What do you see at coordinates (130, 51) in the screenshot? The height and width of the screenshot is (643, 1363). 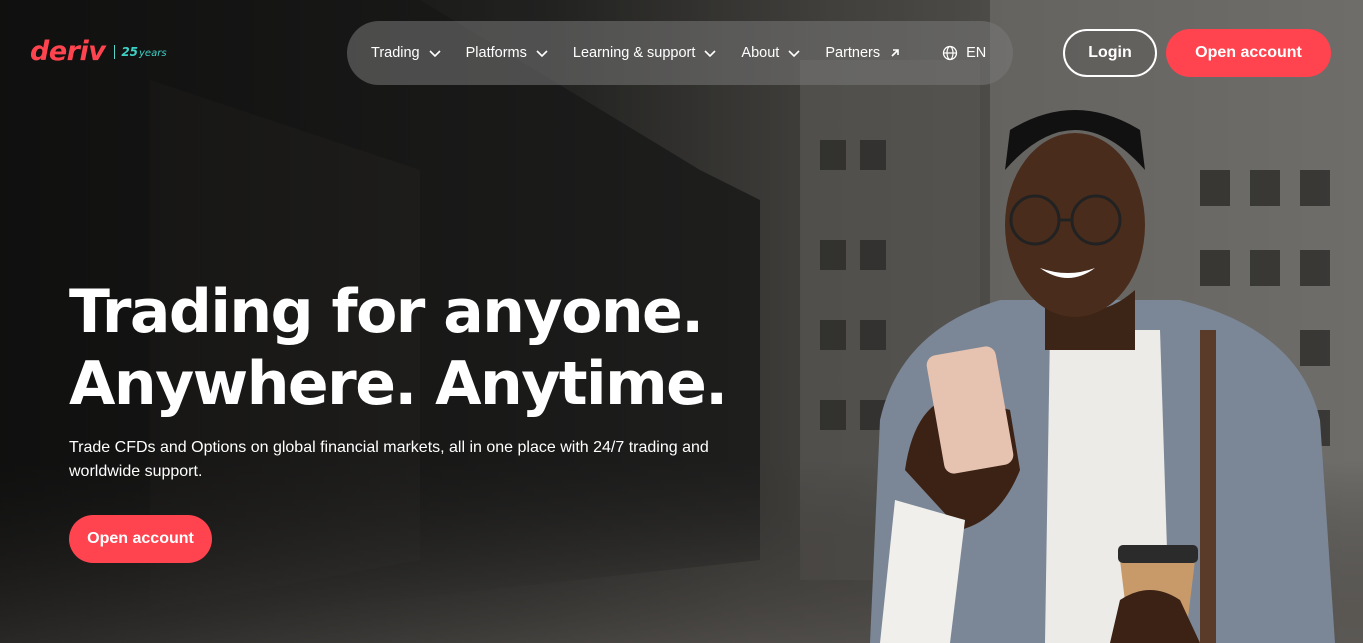 I see `logo-years-number: 25` at bounding box center [130, 51].